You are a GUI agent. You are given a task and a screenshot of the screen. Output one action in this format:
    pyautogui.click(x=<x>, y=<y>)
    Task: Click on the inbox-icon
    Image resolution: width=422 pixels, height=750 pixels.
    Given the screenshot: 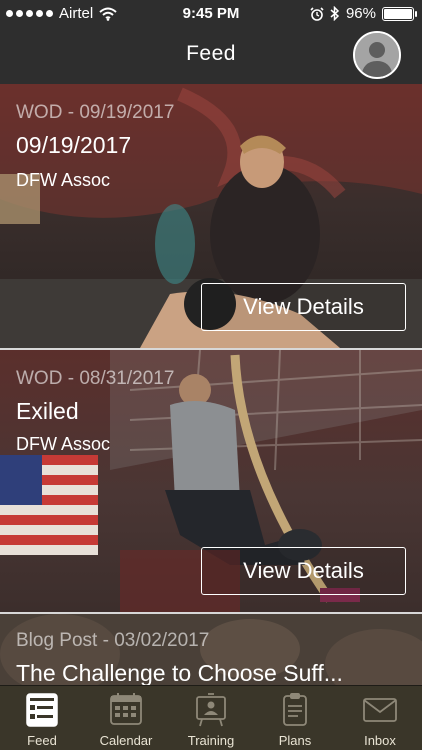 What is the action you would take?
    pyautogui.click(x=380, y=710)
    